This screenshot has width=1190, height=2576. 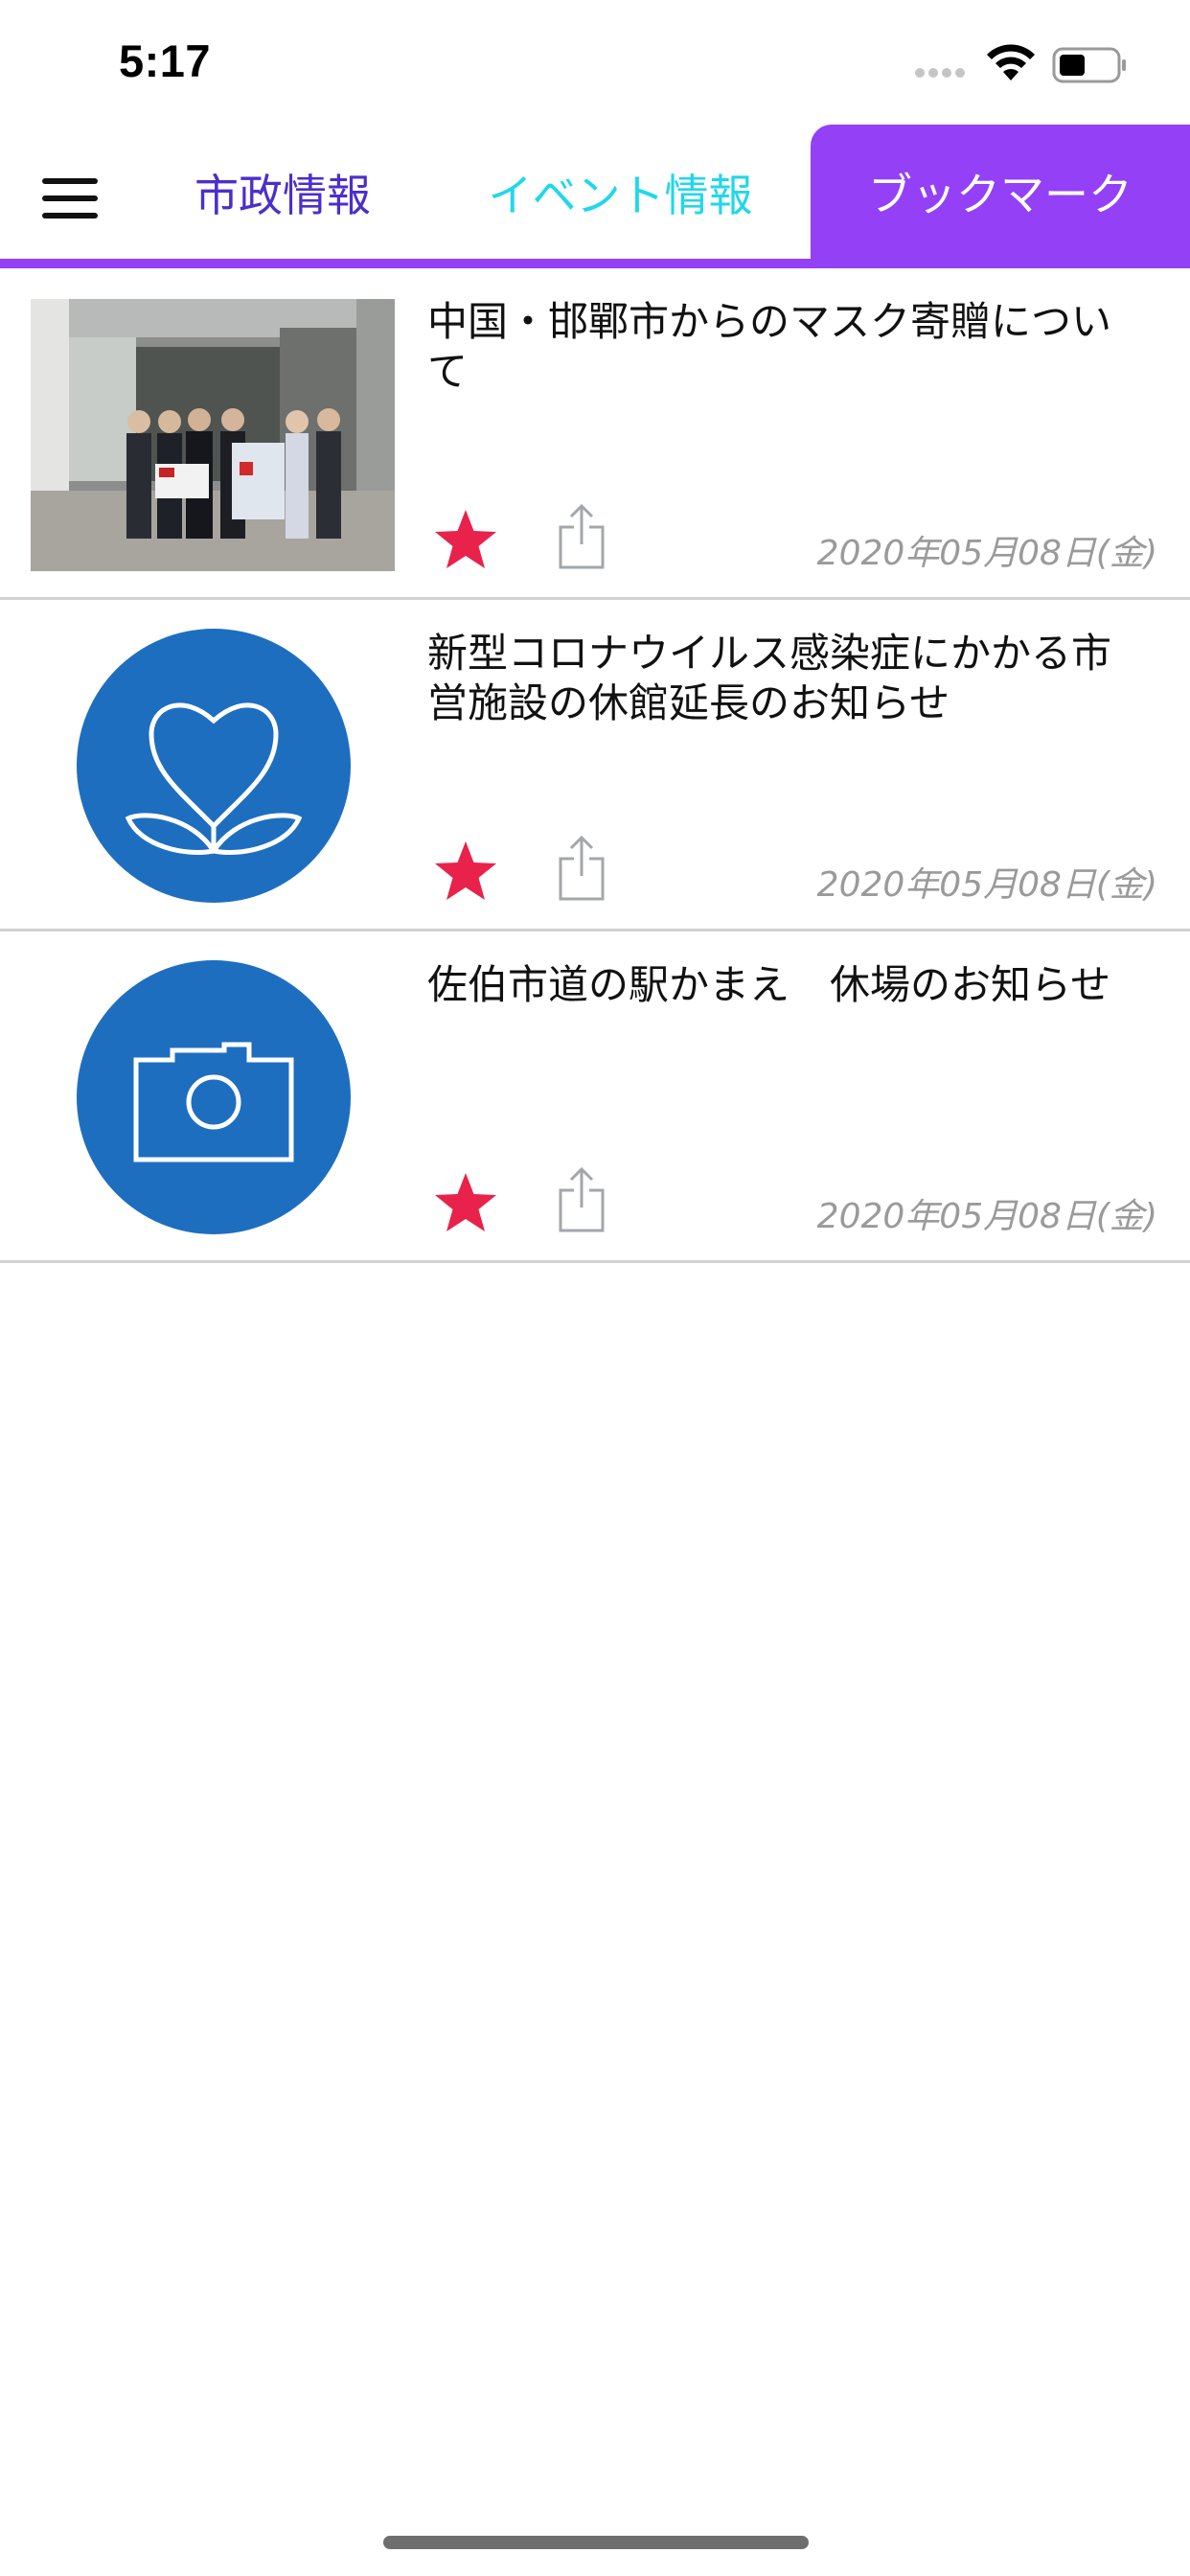 I want to click on list-item: 中国・邯鄲市からのマスク寄贈について 2020年05月08日(金), so click(x=595, y=434).